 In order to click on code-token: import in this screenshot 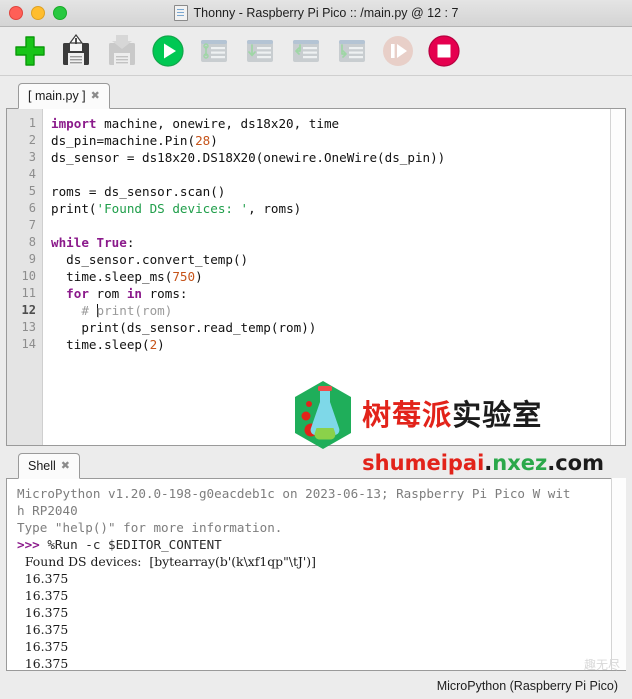, I will do `click(74, 123)`.